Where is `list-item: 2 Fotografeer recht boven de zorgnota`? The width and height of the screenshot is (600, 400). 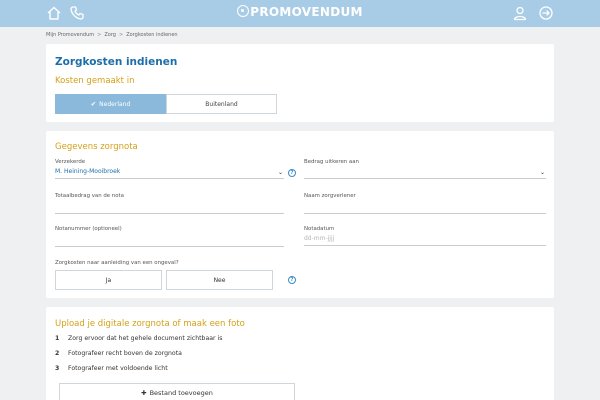 list-item: 2 Fotografeer recht boven de zorgnota is located at coordinates (118, 353).